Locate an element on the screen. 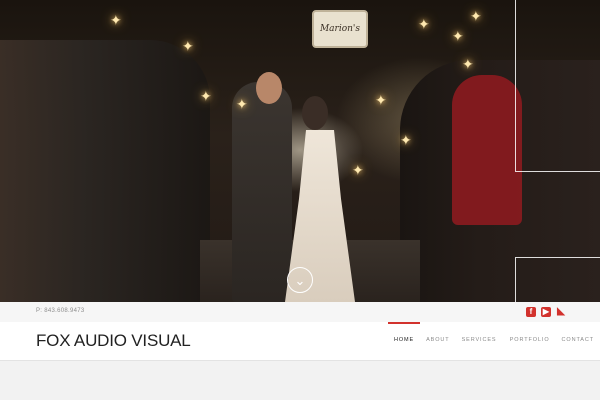 The width and height of the screenshot is (600, 400). nav-portfolio: PORTFOLIO is located at coordinates (530, 341).